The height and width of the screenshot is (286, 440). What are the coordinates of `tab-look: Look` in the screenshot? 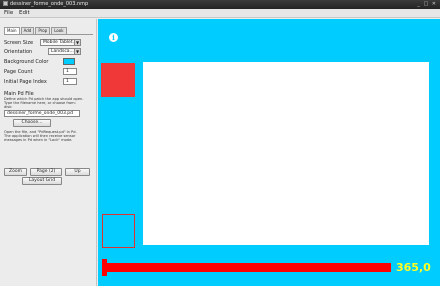 It's located at (59, 30).